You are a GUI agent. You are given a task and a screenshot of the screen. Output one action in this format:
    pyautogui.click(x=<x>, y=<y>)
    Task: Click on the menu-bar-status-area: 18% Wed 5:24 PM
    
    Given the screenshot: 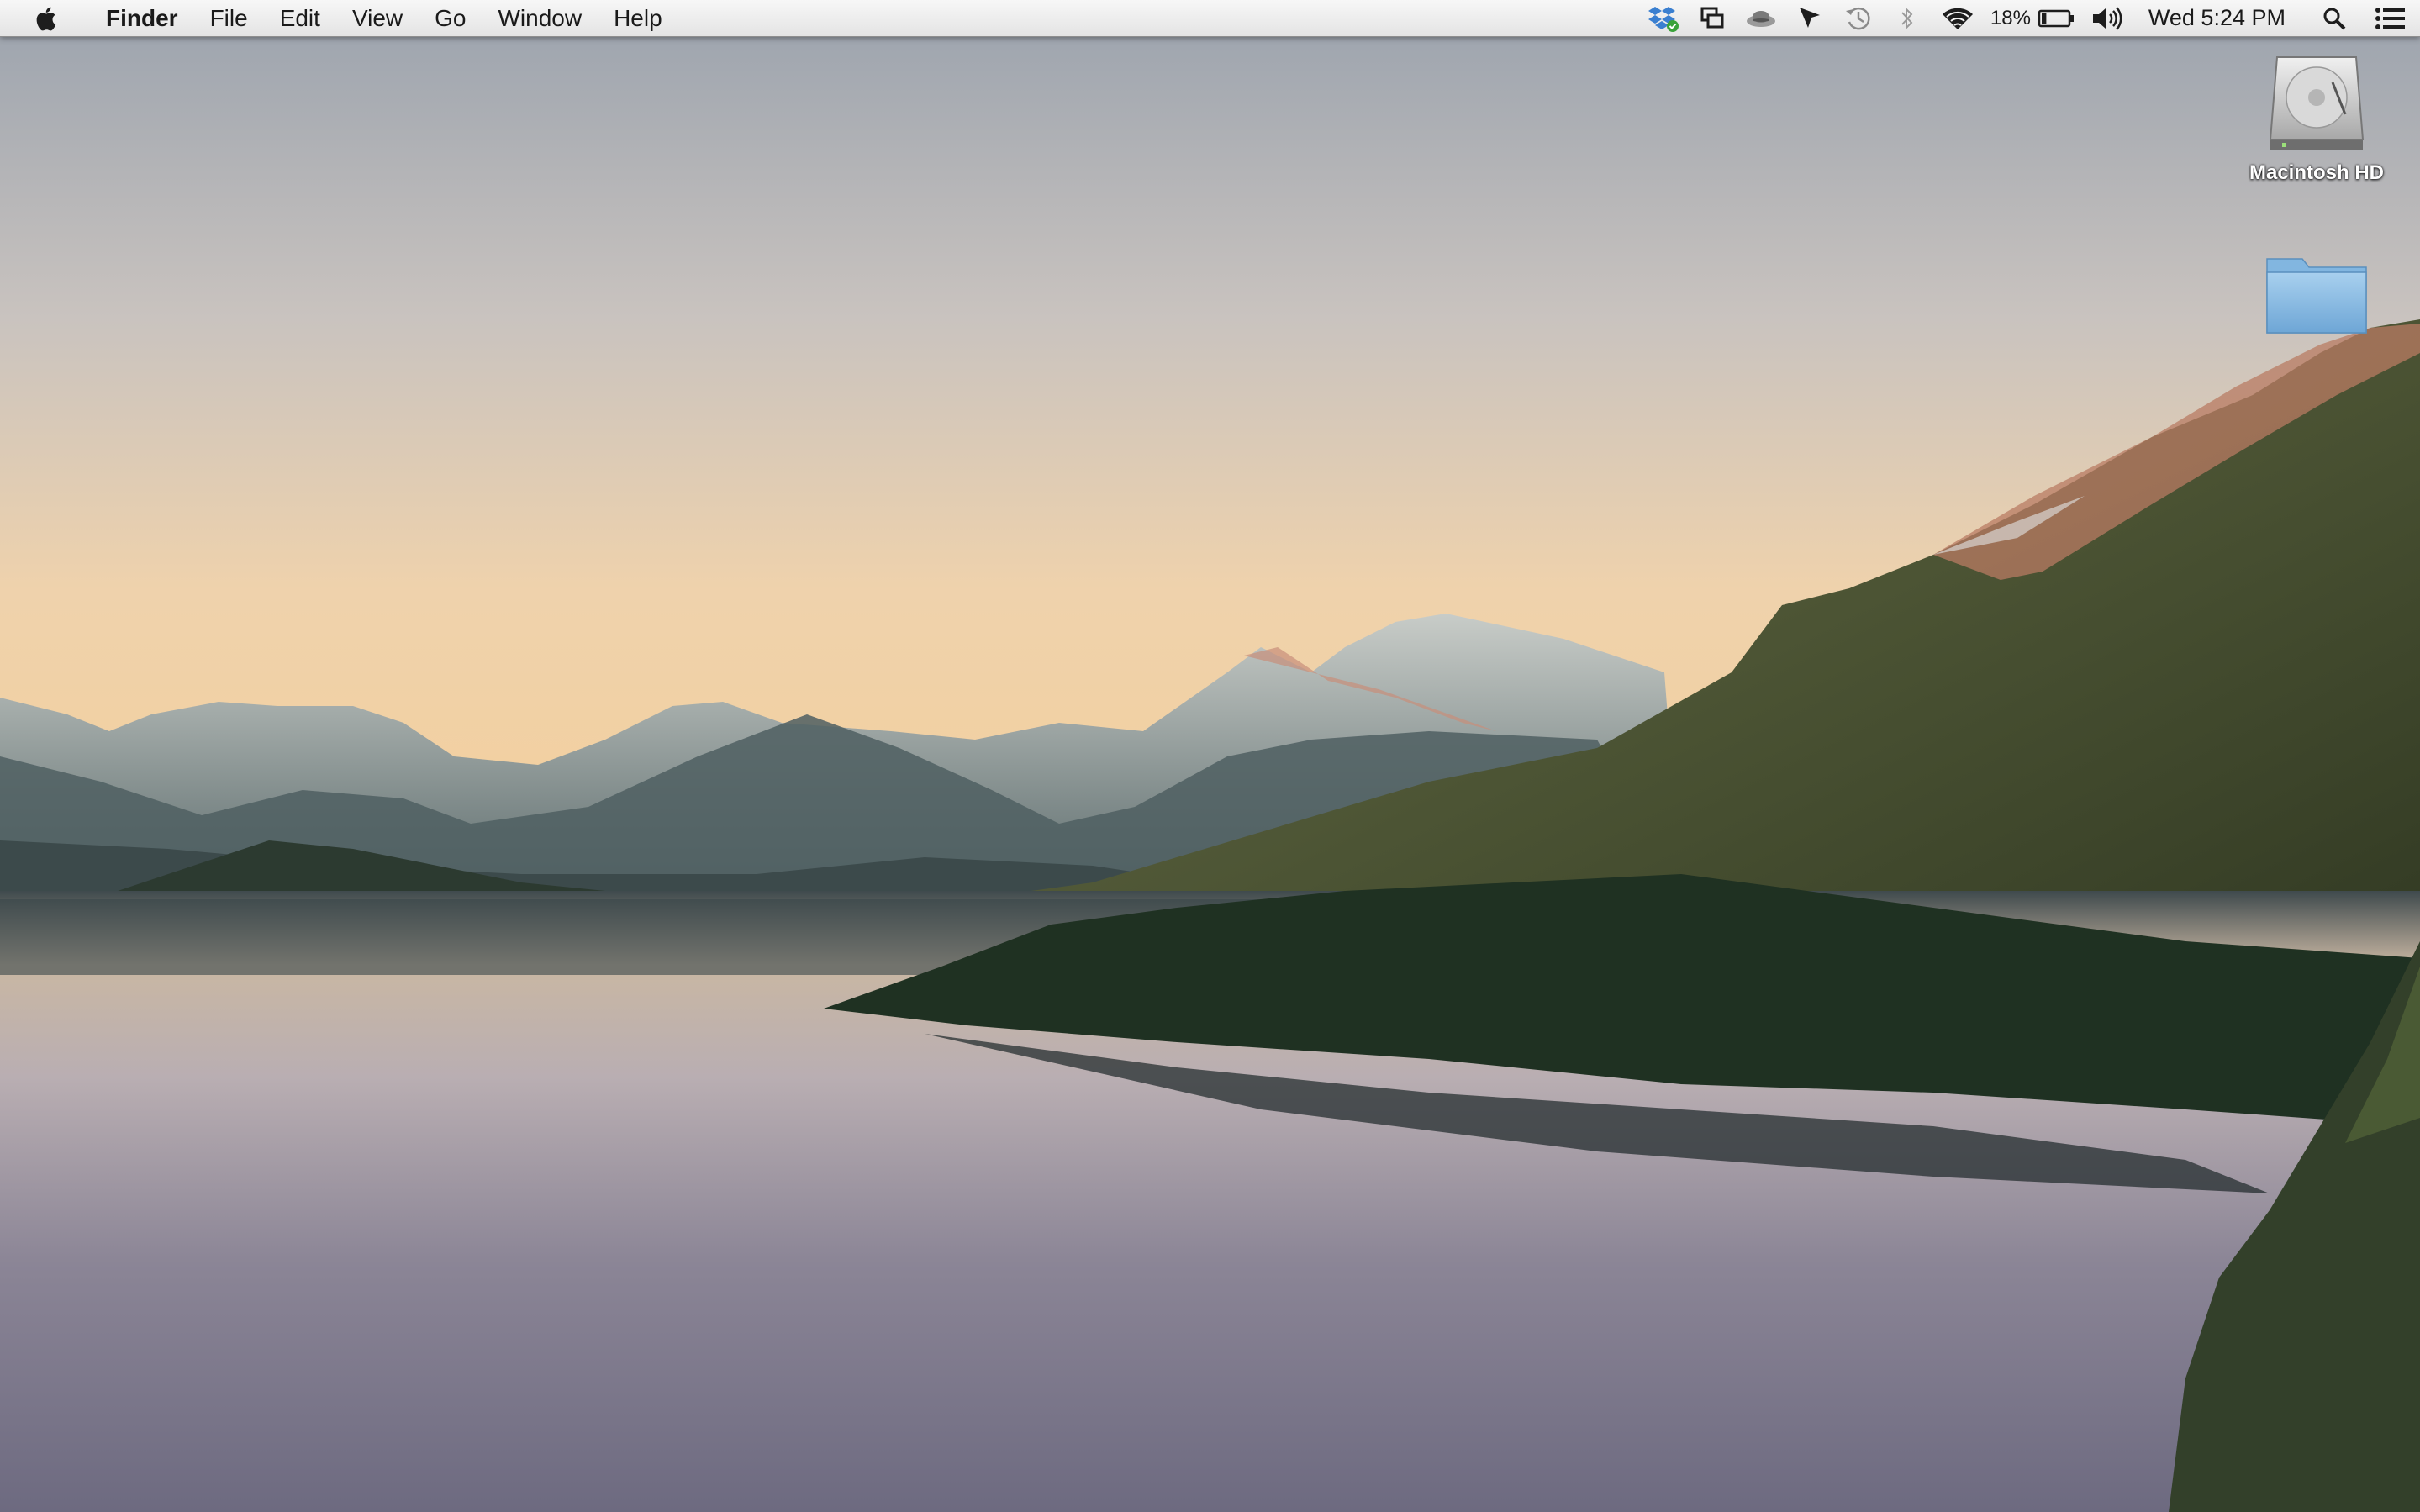 What is the action you would take?
    pyautogui.click(x=2029, y=18)
    